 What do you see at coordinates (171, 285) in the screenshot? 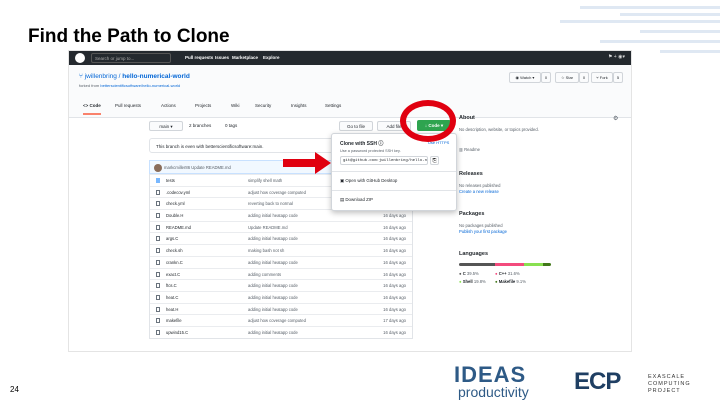
I see `file-name: ftcs.C` at bounding box center [171, 285].